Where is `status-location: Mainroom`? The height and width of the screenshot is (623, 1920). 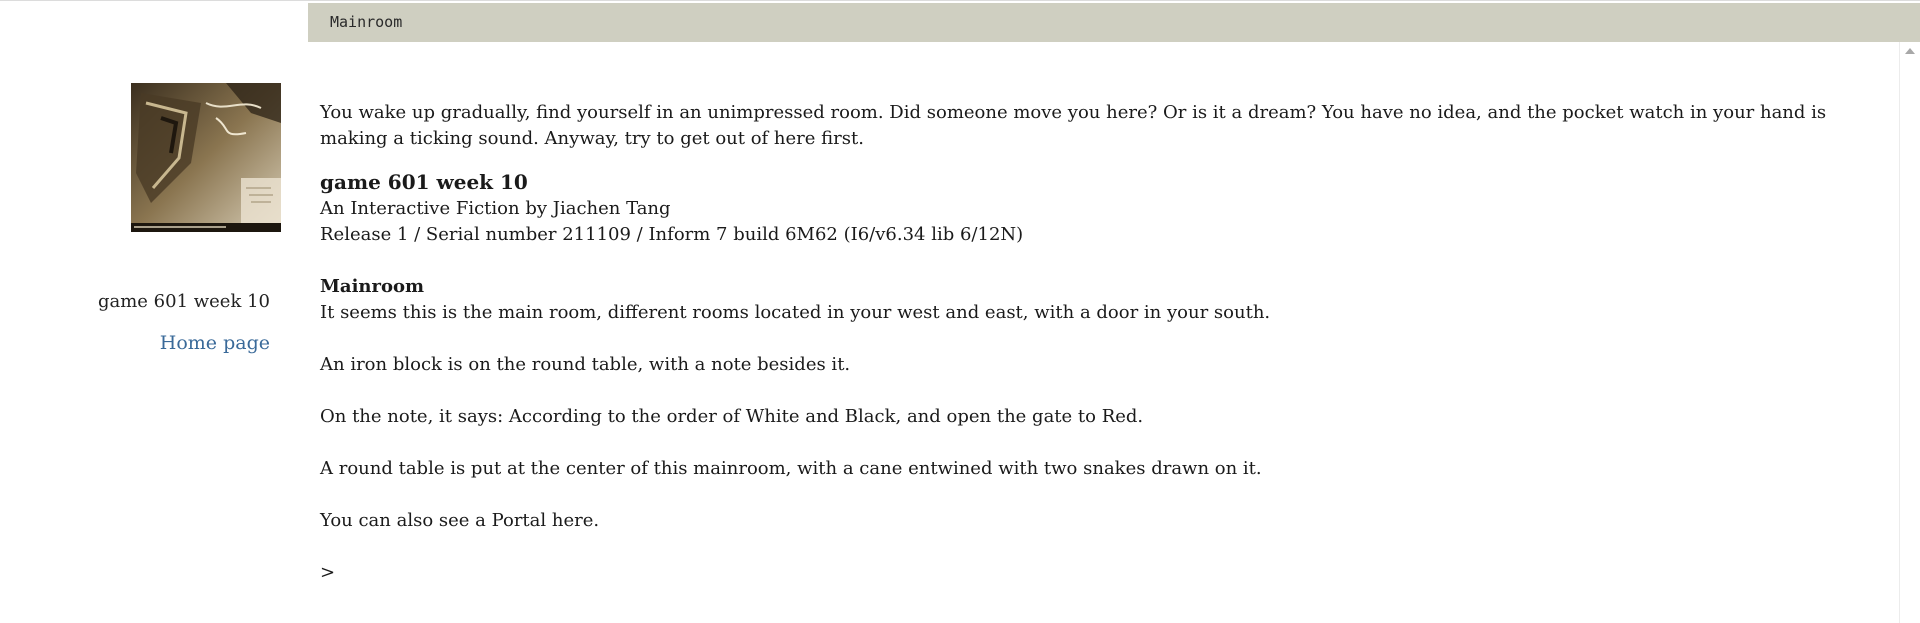
status-location: Mainroom is located at coordinates (366, 22).